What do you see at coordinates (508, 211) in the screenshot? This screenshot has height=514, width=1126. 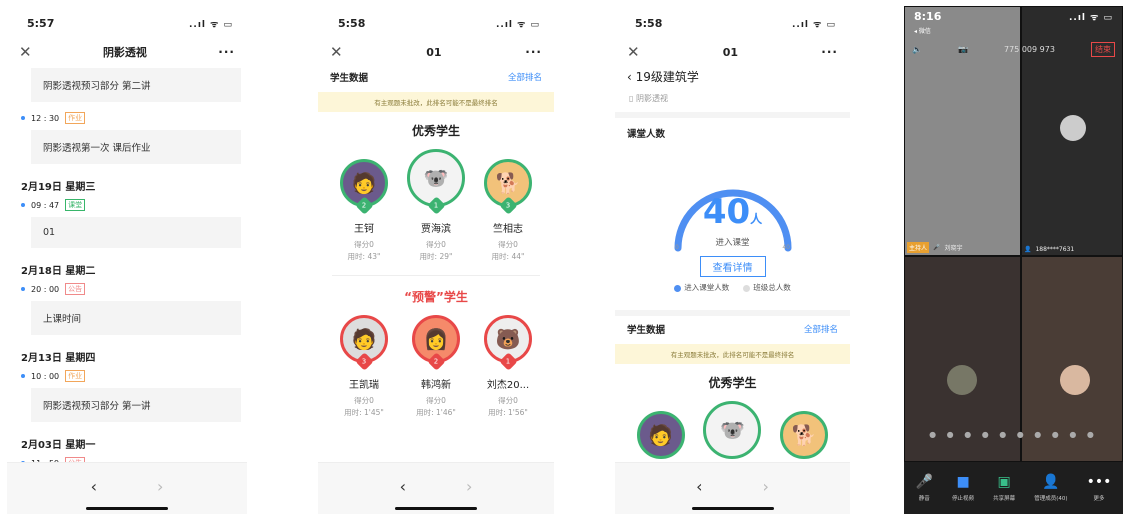 I see `student-card: 🐕 3 竺相志 得分0 用时: 44"` at bounding box center [508, 211].